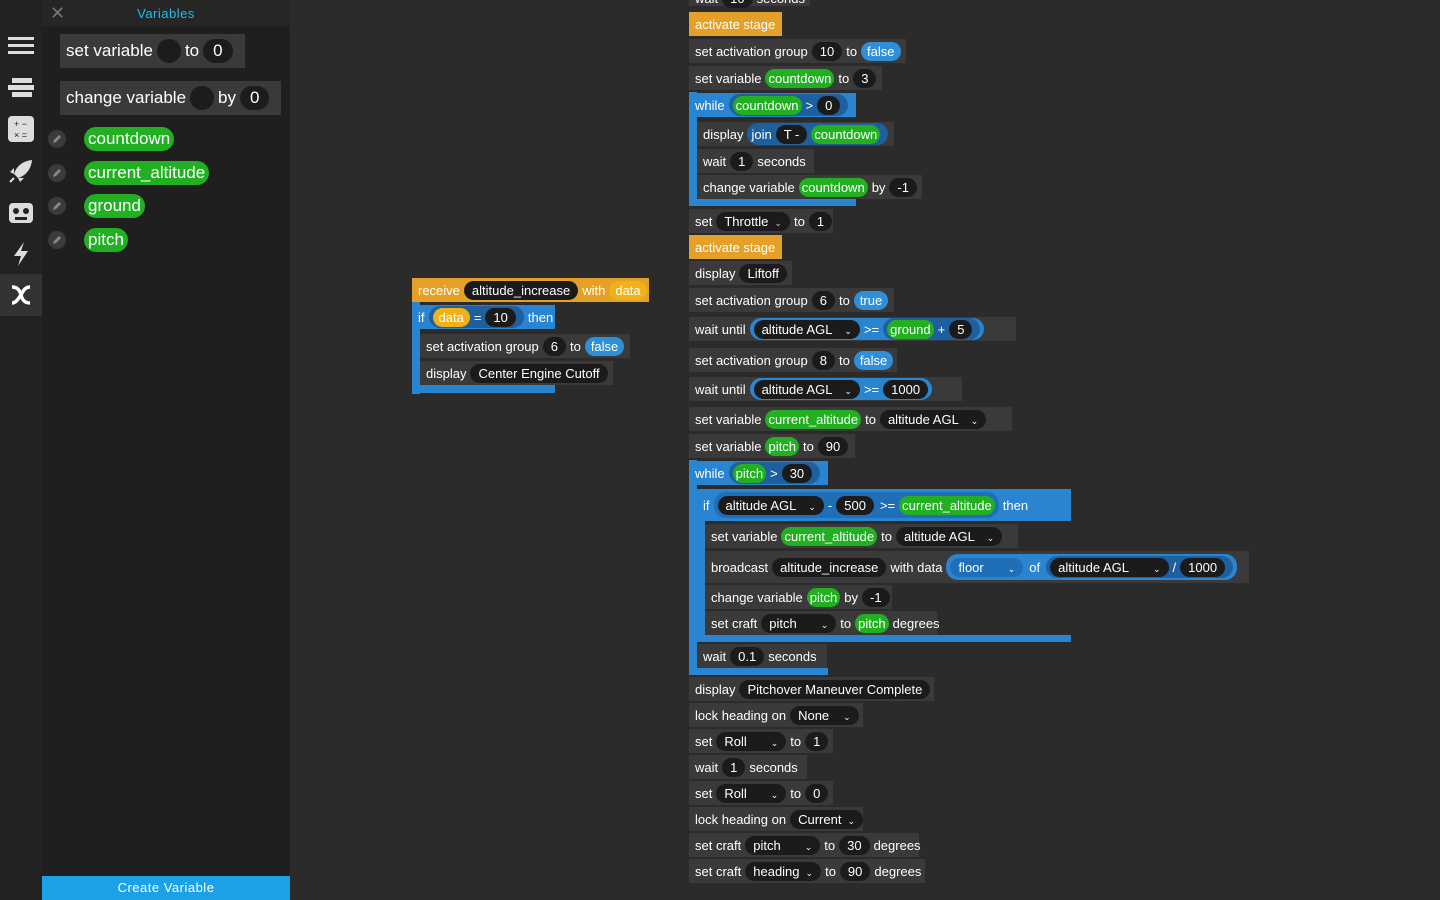 The height and width of the screenshot is (900, 1440). Describe the element at coordinates (21, 213) in the screenshot. I see `robot-icon` at that location.